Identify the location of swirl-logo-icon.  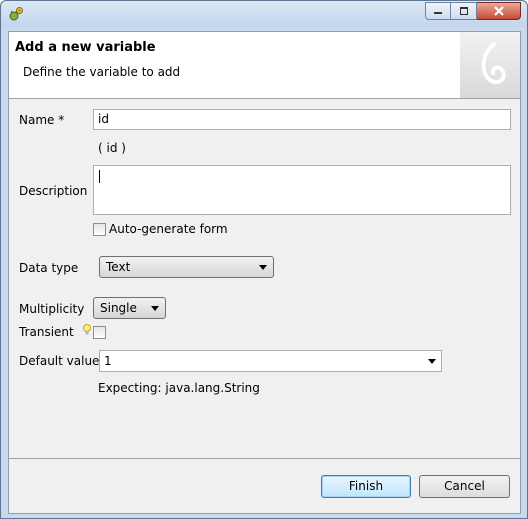
(490, 65).